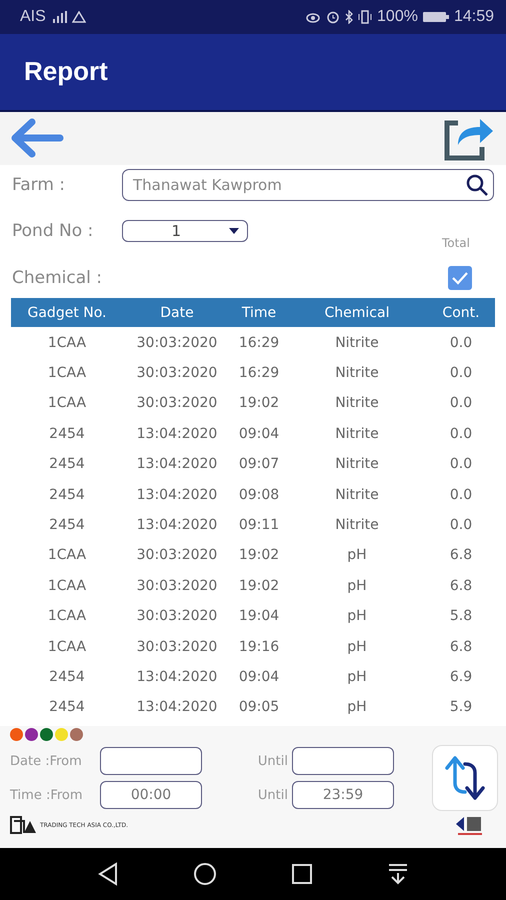 Image resolution: width=506 pixels, height=900 pixels. What do you see at coordinates (33, 17) in the screenshot?
I see `carrier-name: AIS` at bounding box center [33, 17].